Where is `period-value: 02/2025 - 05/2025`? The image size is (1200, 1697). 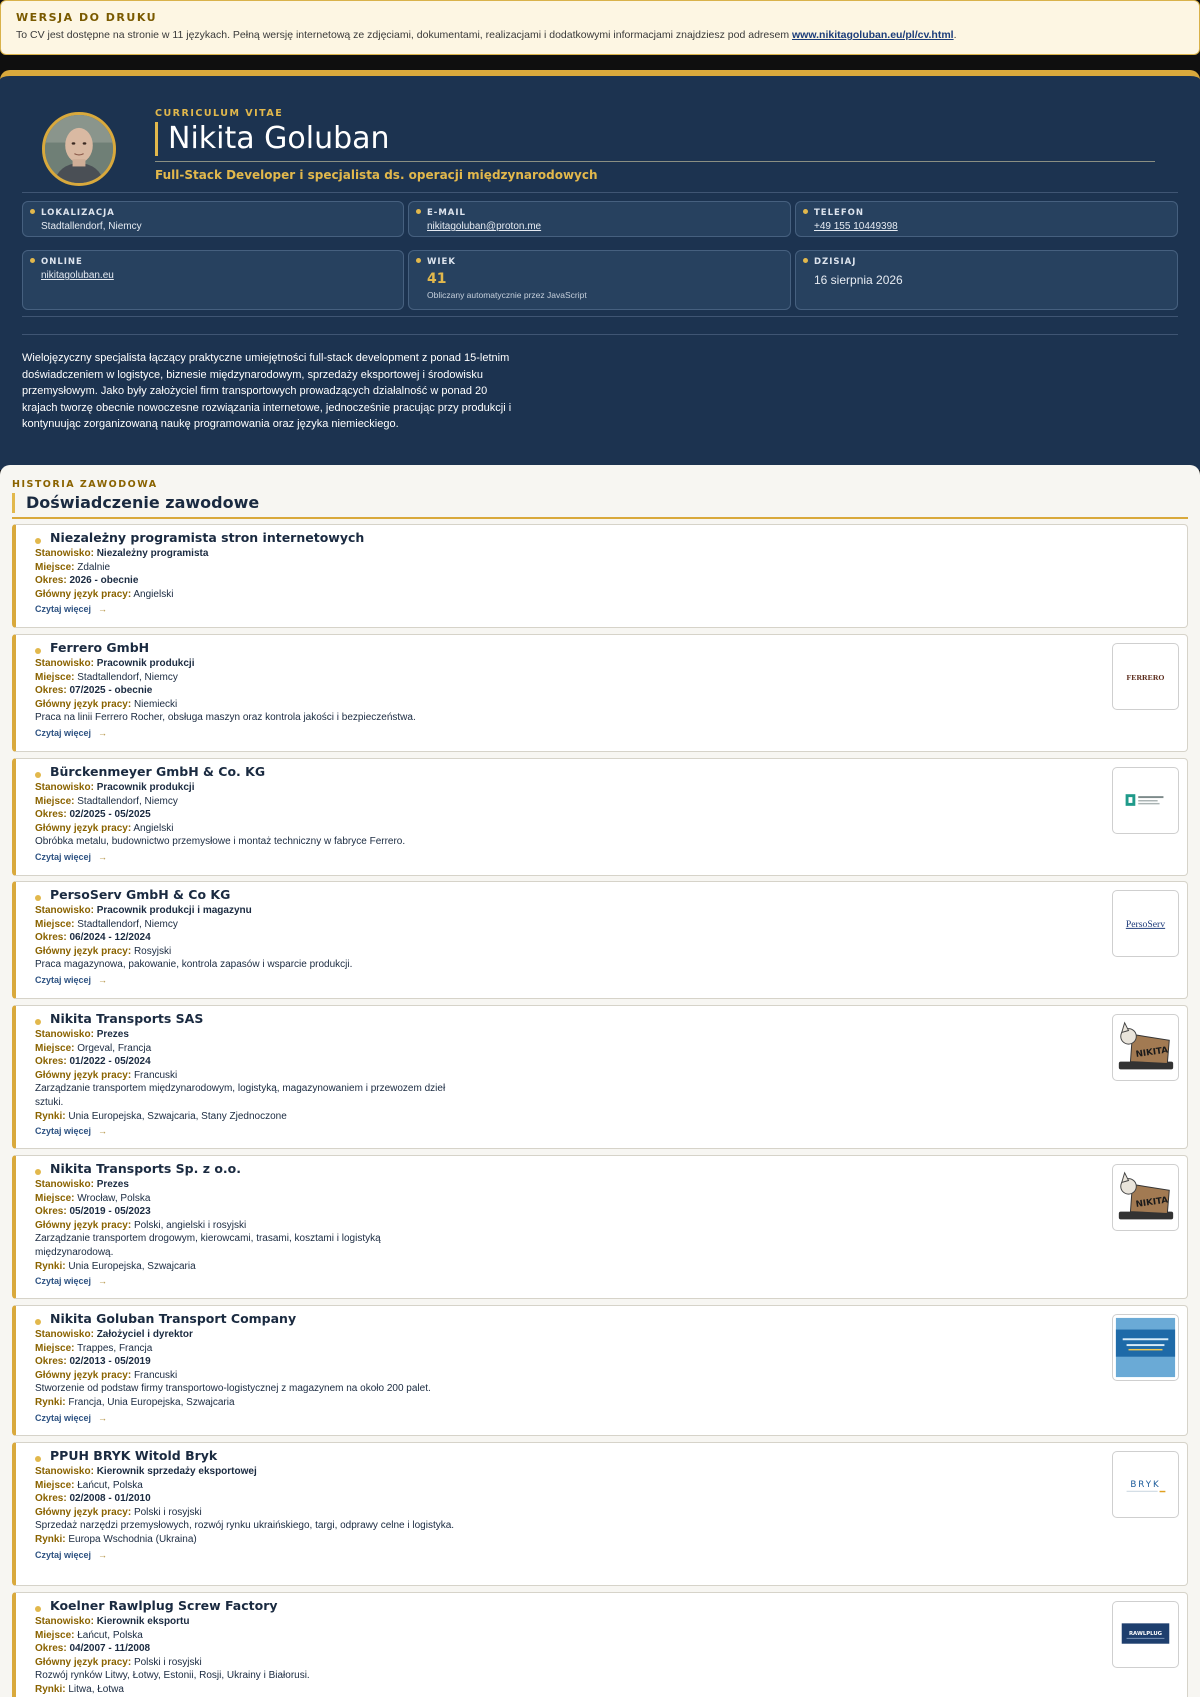
period-value: 02/2025 - 05/2025 is located at coordinates (110, 815).